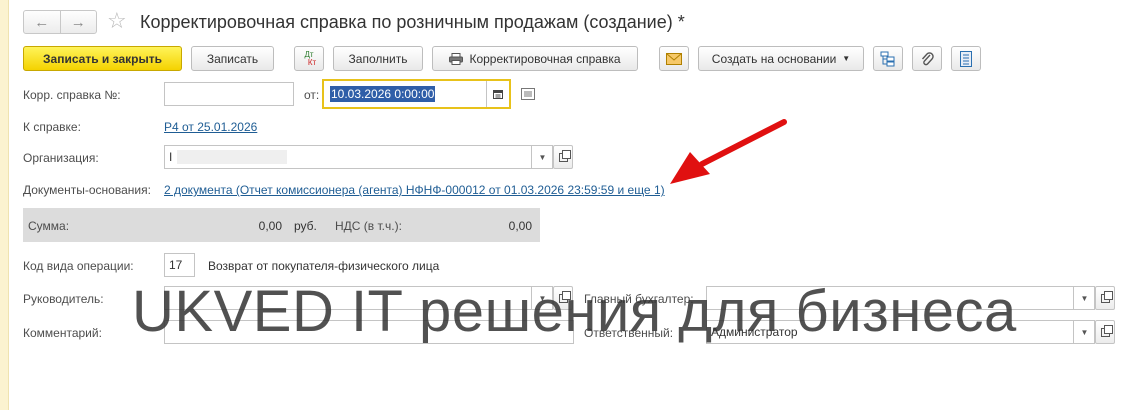 This screenshot has height=410, width=1140. What do you see at coordinates (62, 333) in the screenshot?
I see `comment-label: Комментарий:` at bounding box center [62, 333].